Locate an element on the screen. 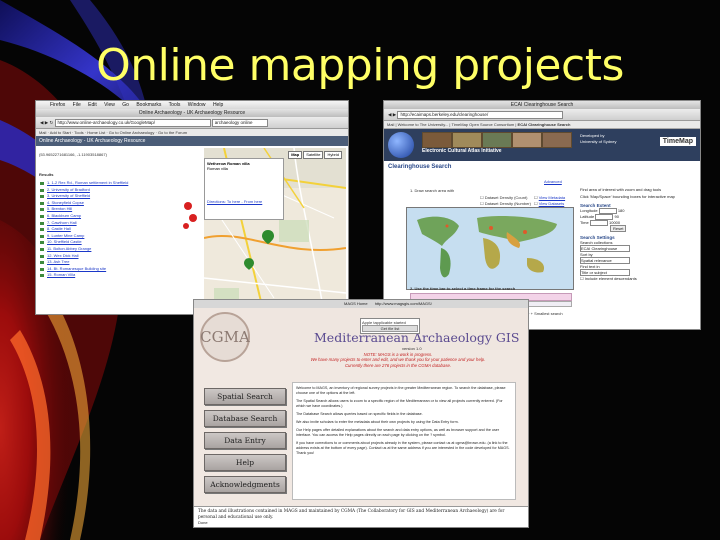  menu-edit: Edit is located at coordinates (92, 105).